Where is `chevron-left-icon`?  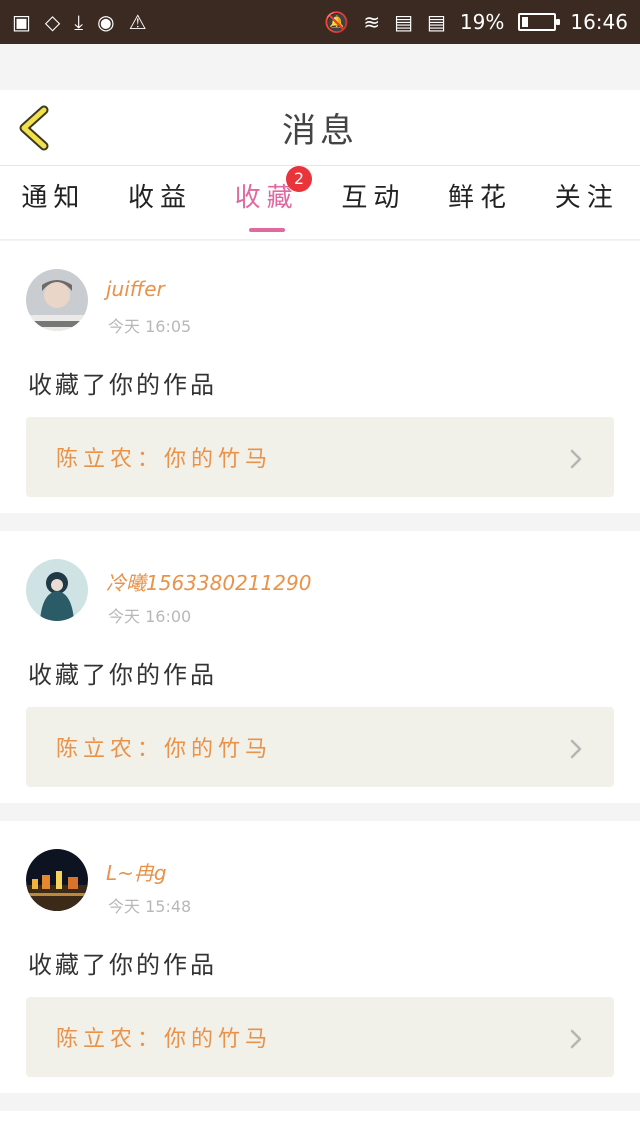
chevron-left-icon is located at coordinates (34, 128).